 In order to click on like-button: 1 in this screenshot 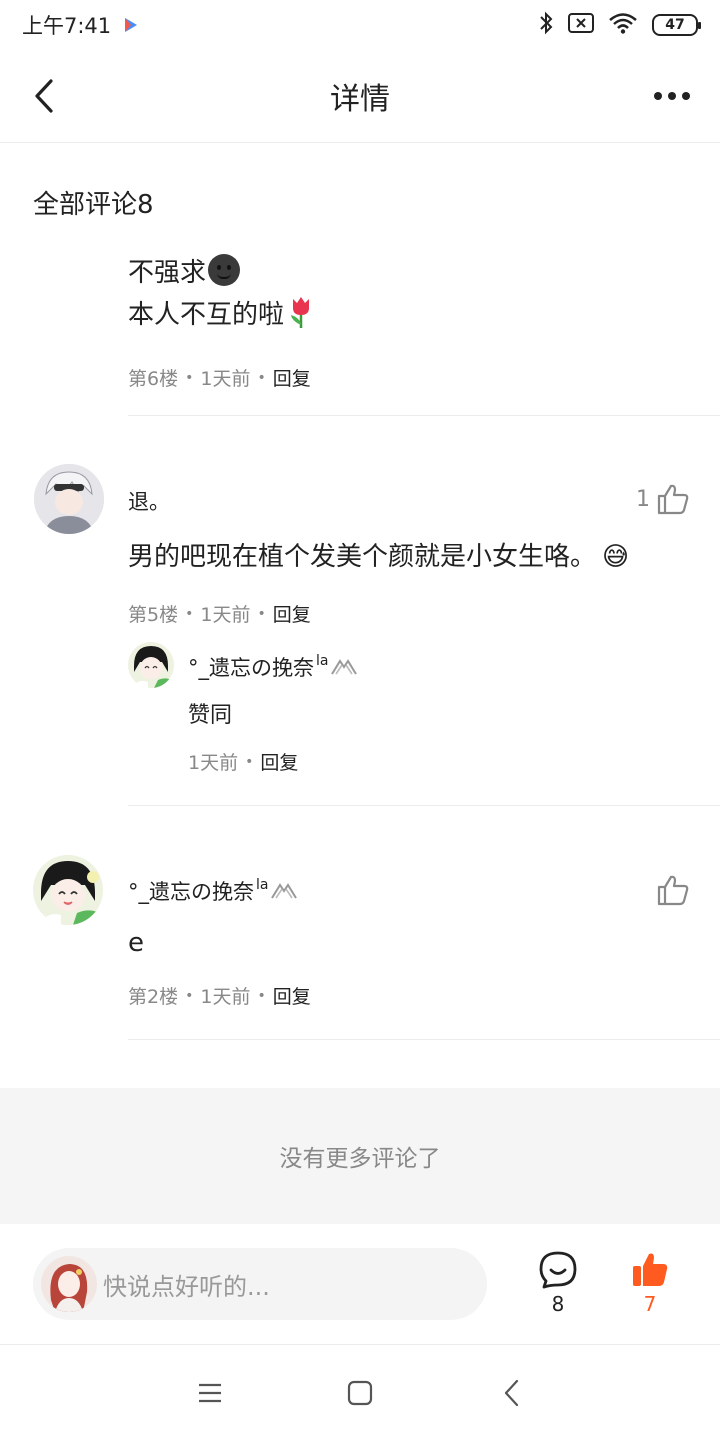, I will do `click(663, 499)`.